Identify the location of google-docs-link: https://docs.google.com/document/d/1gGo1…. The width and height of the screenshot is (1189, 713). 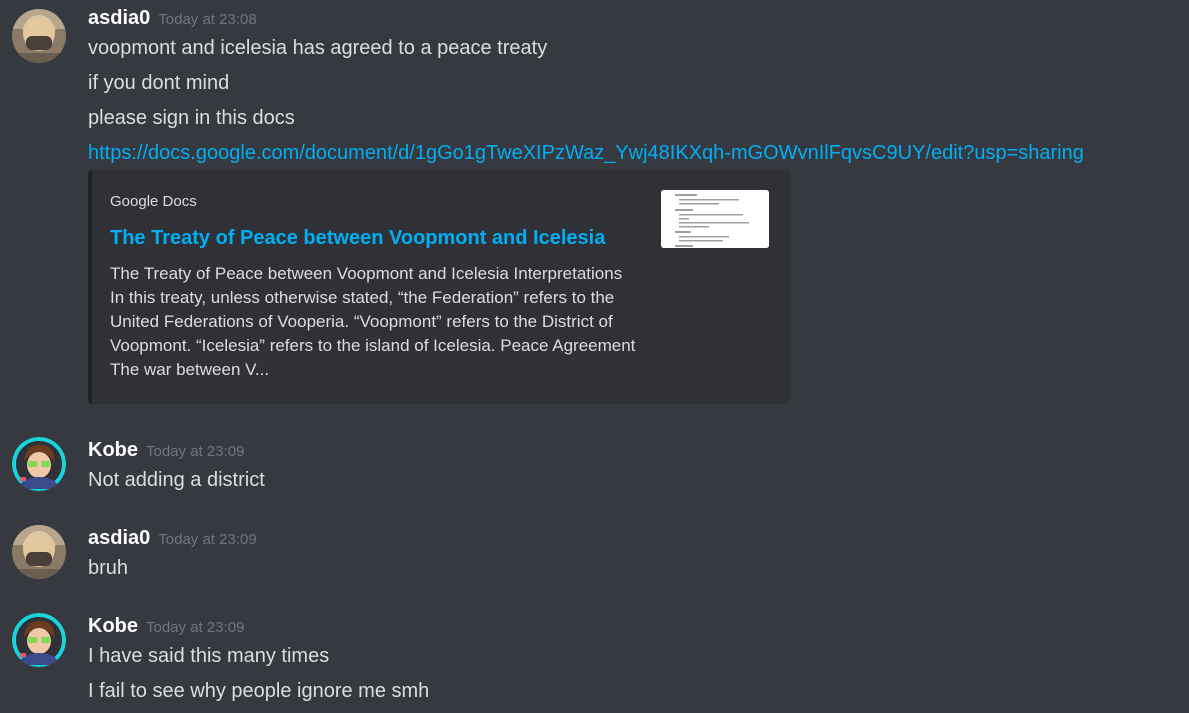
(586, 153).